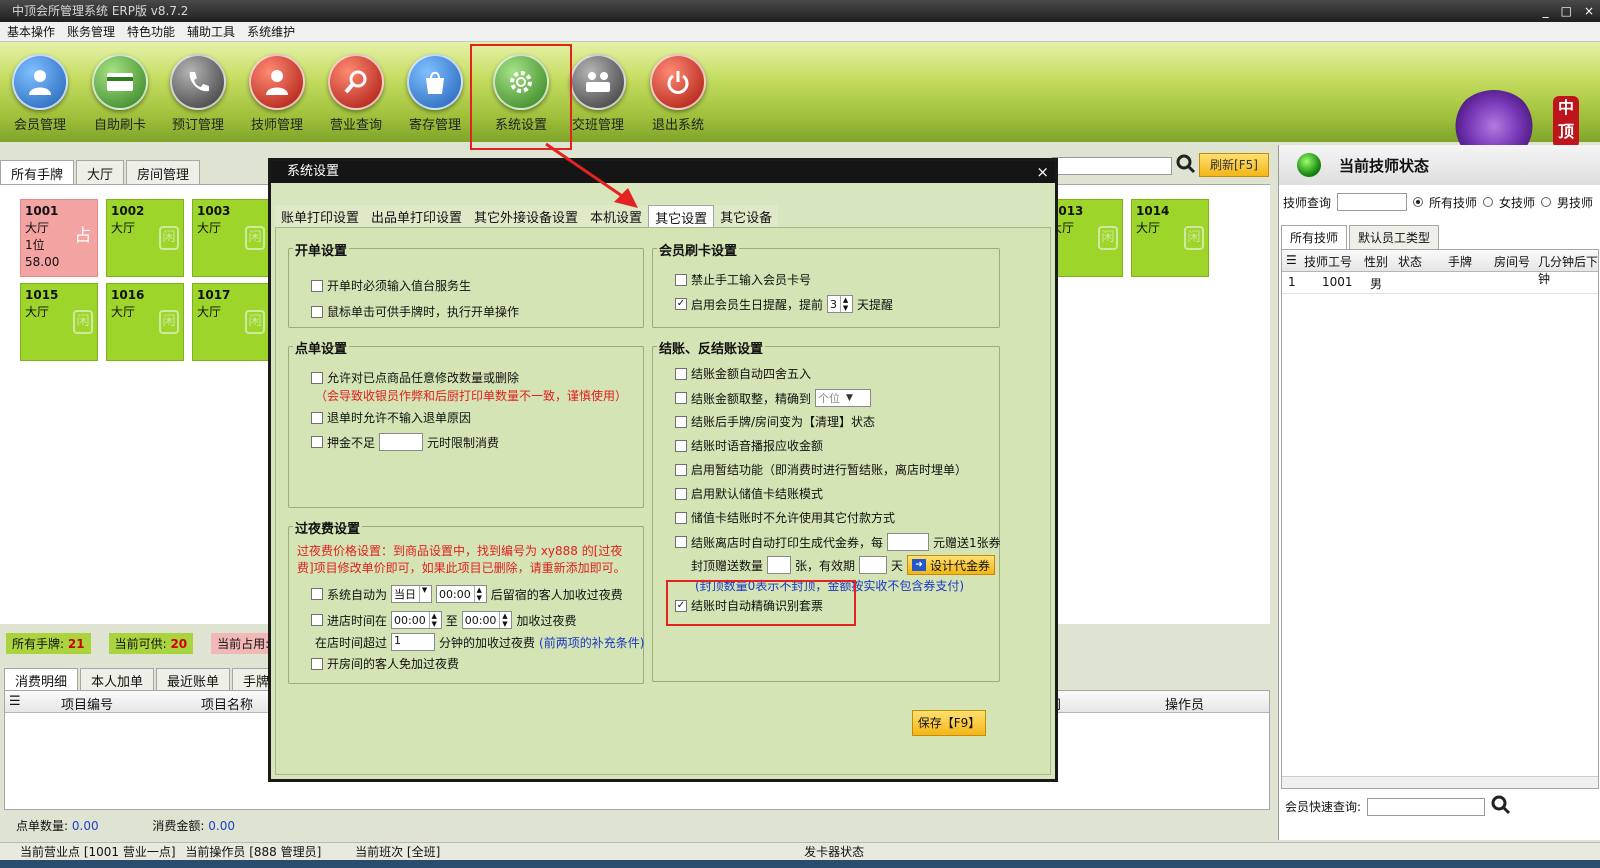 This screenshot has height=868, width=1600. I want to click on room-card: 1002 大厅 闲, so click(145, 238).